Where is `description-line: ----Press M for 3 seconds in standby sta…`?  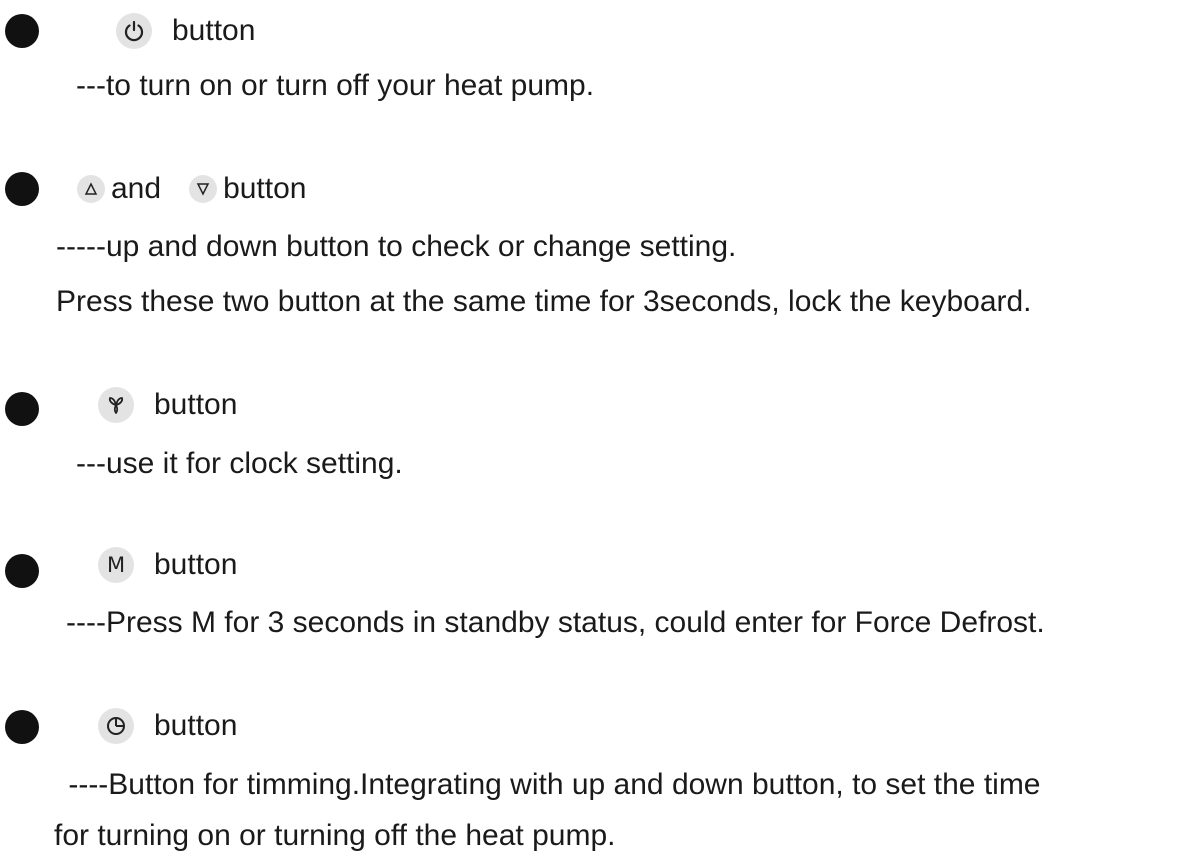
description-line: ----Press M for 3 seconds in standby sta… is located at coordinates (555, 622).